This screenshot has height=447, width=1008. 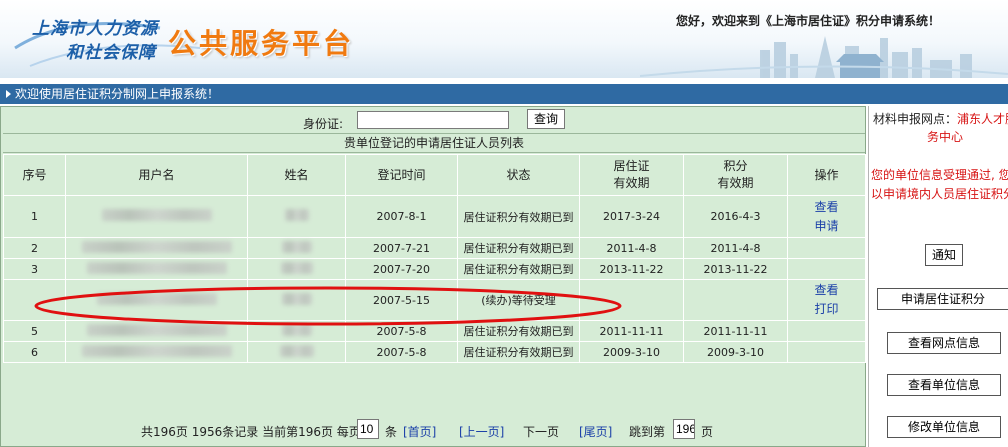 I want to click on col-header-score-validity: 积分 有效期, so click(x=735, y=175).